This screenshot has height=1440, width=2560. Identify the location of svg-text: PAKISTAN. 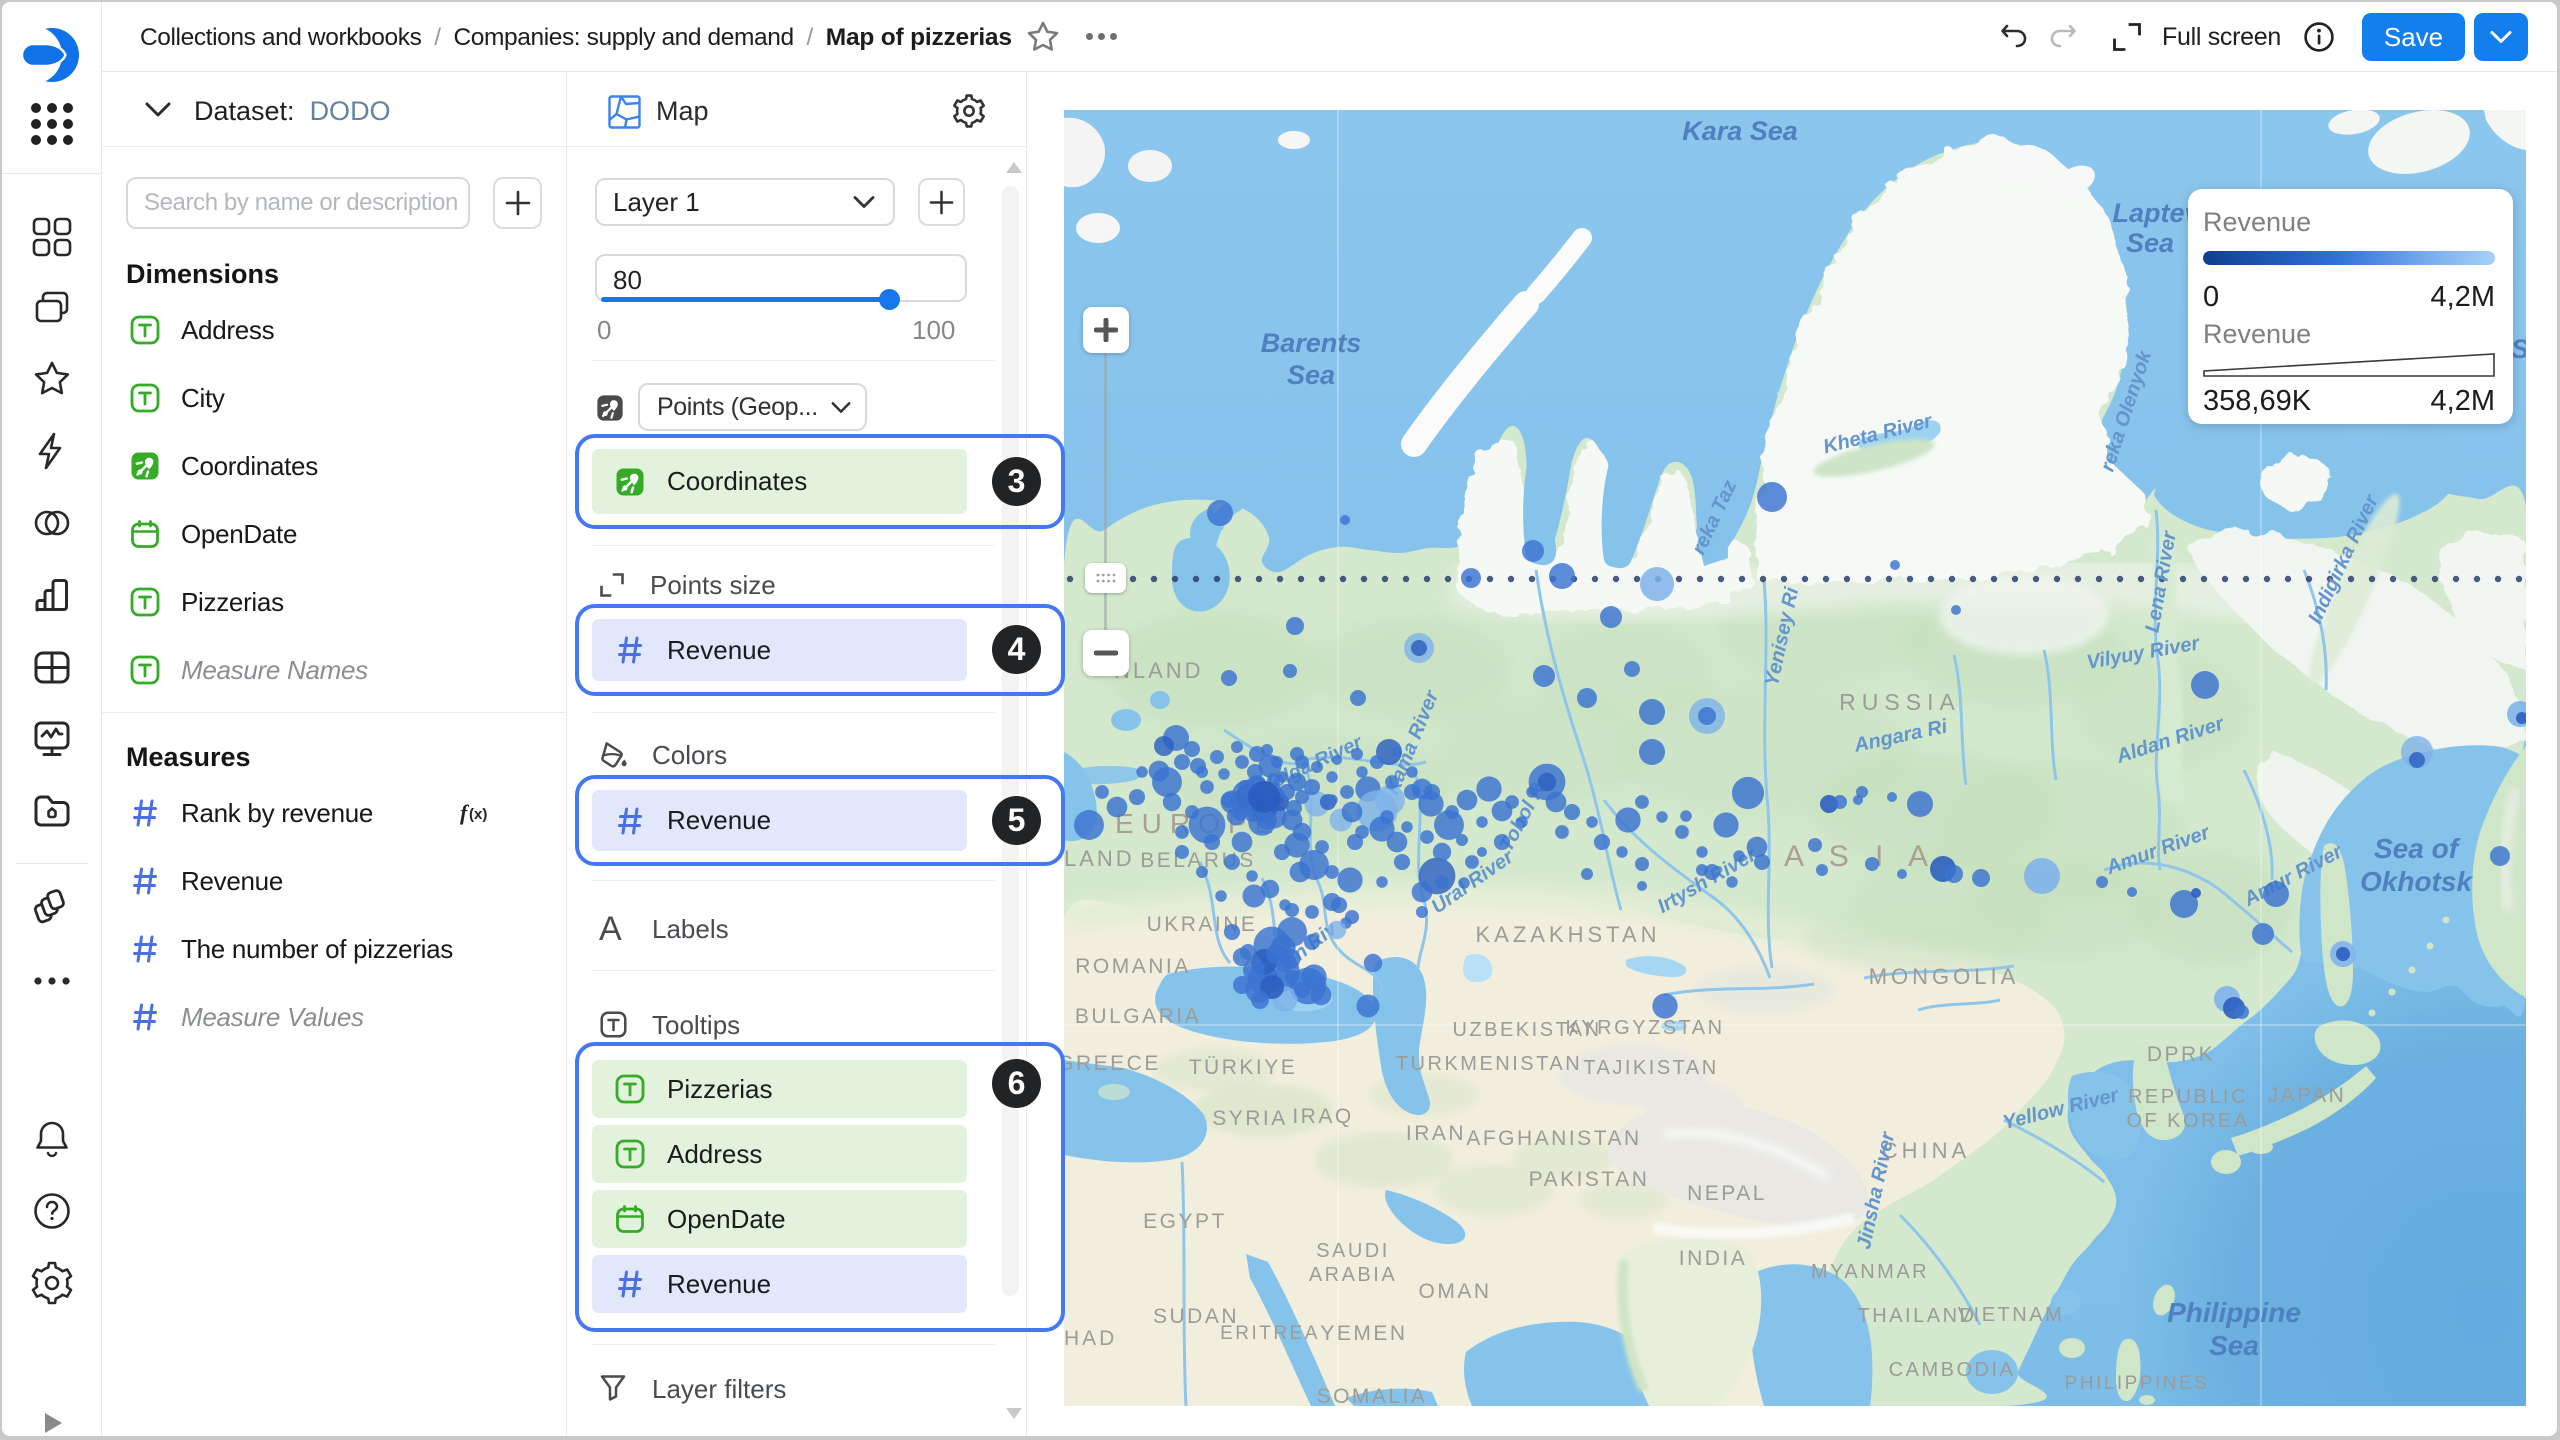
(1589, 1179).